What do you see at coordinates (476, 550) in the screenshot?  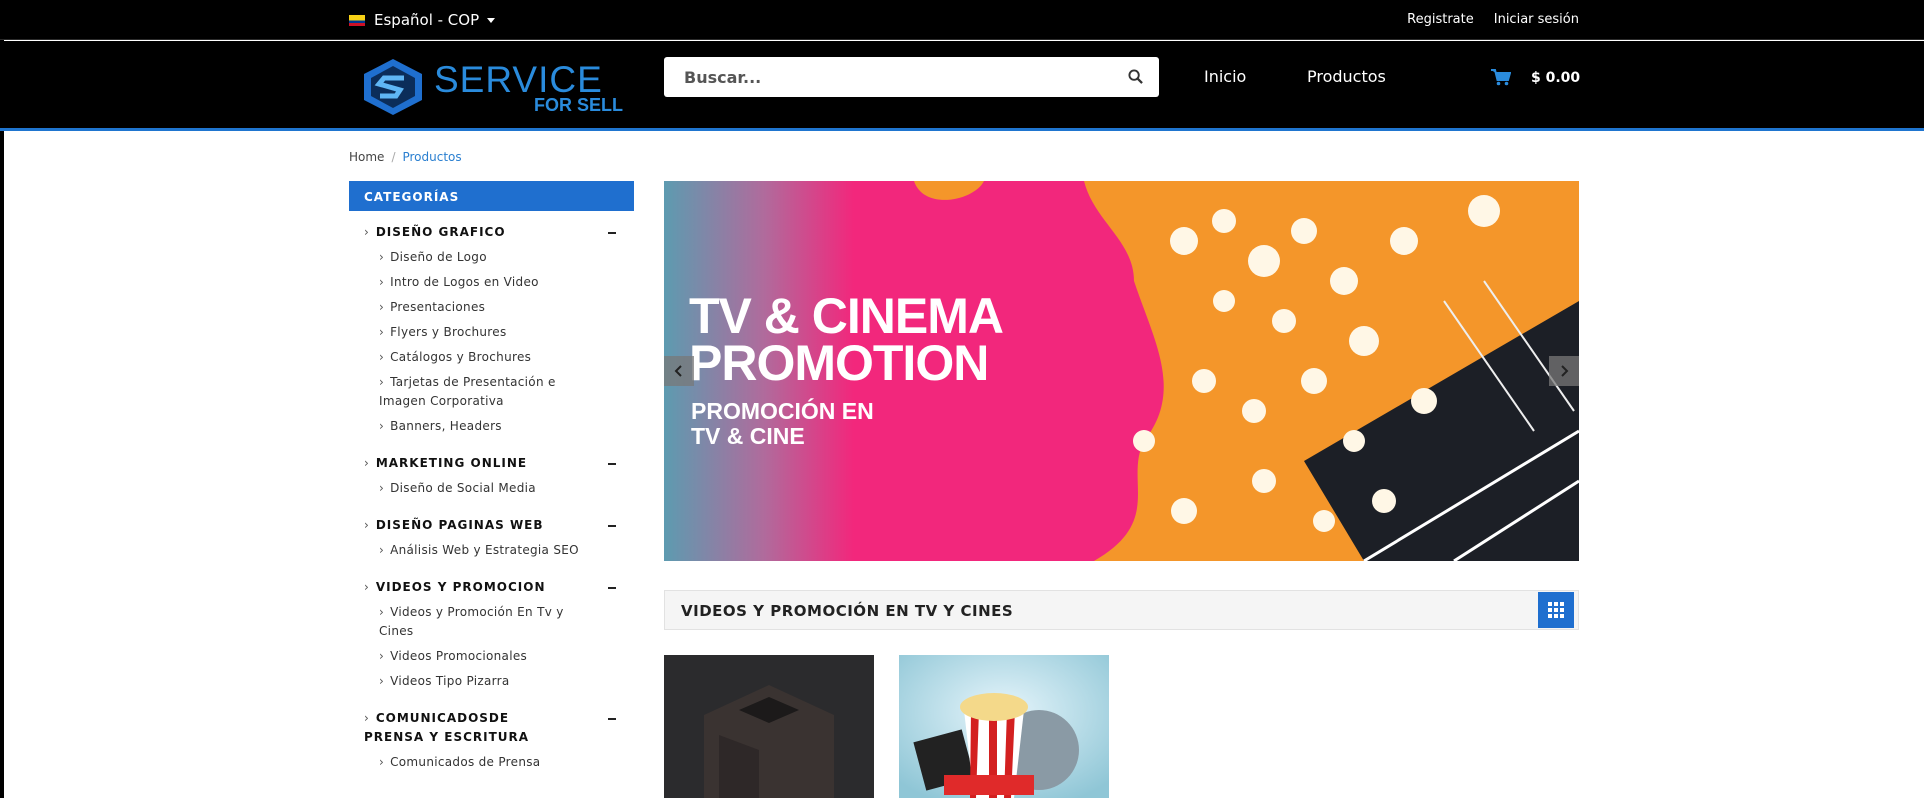 I see `subcategory-item: › Análisis Web y Estrategia SEO` at bounding box center [476, 550].